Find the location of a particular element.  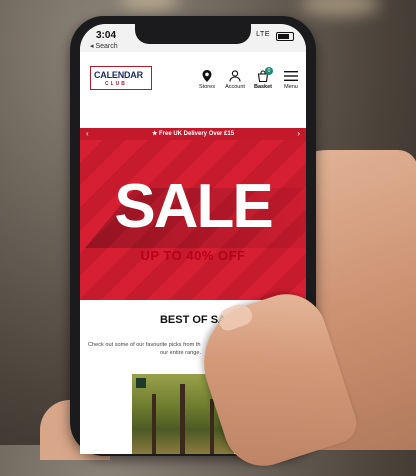

sale-headline: SALE is located at coordinates (193, 206).